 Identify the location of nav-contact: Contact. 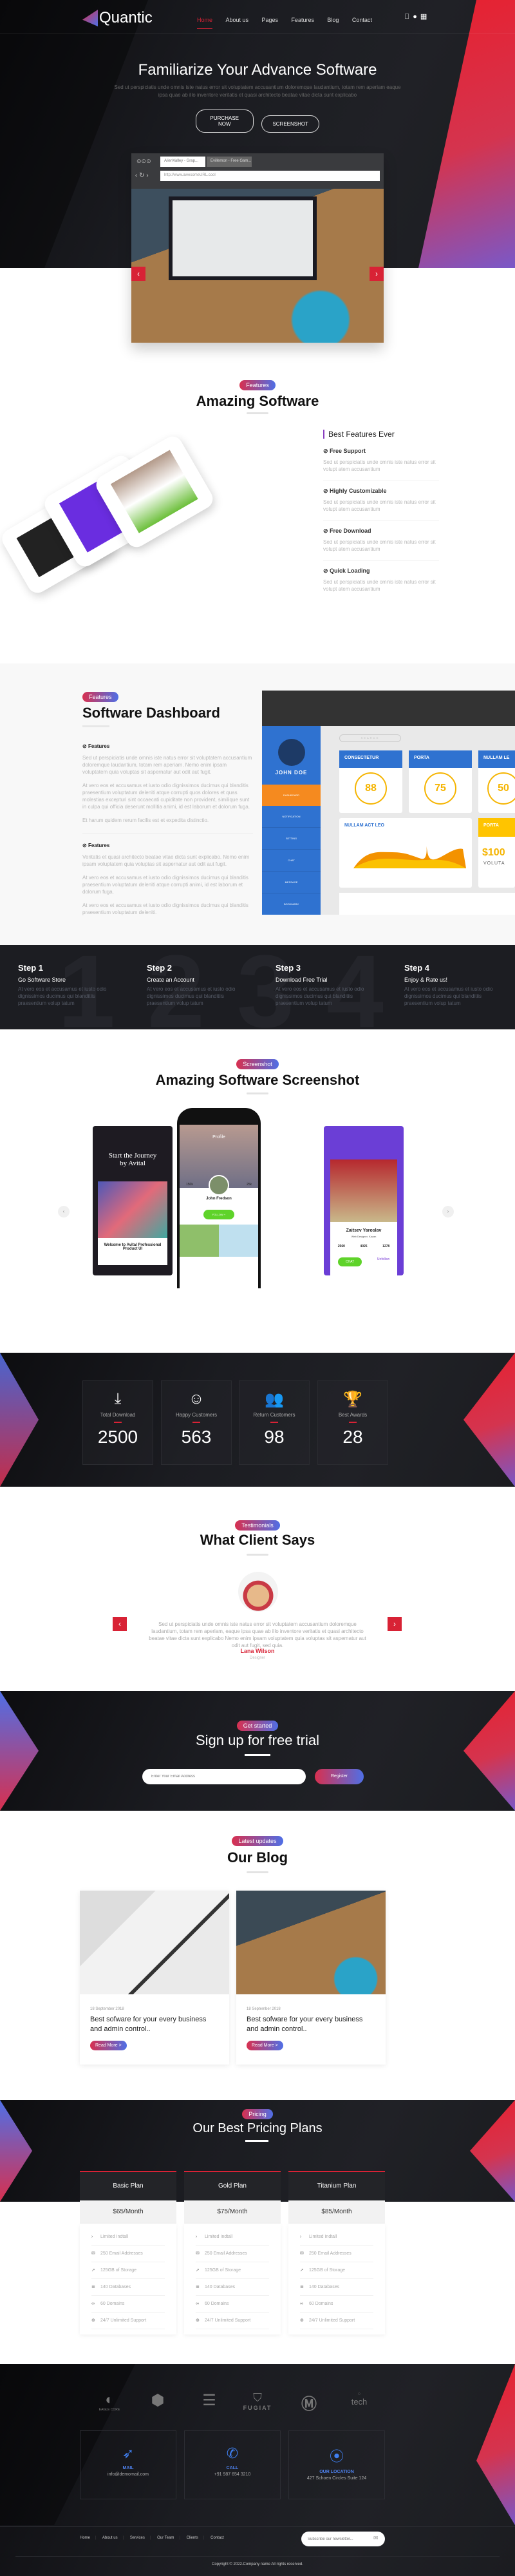
(362, 20).